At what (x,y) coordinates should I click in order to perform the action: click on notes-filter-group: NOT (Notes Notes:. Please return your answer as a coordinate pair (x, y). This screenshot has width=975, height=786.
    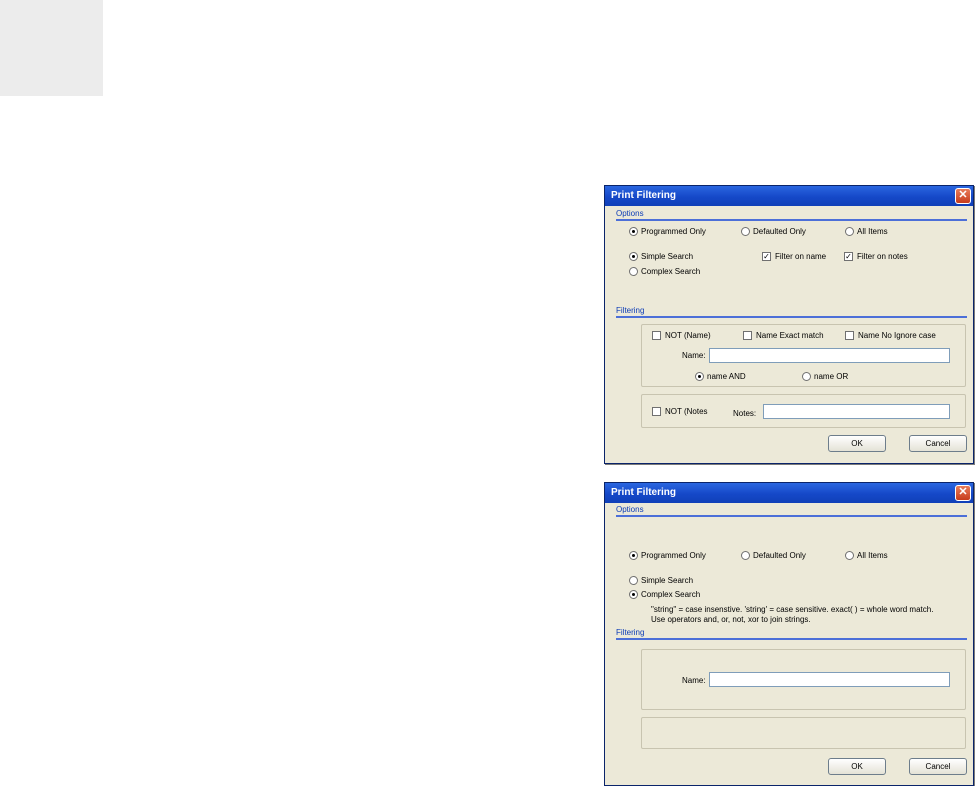
    Looking at the image, I should click on (803, 411).